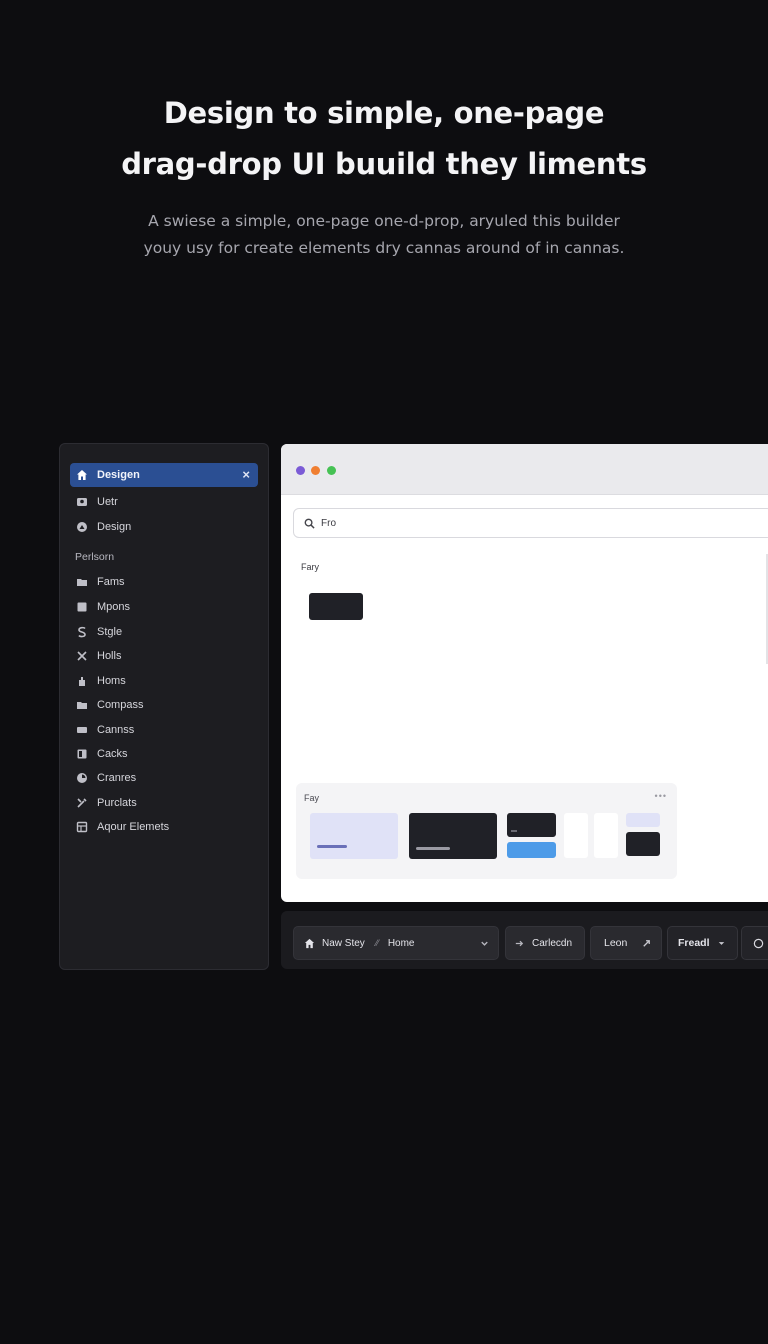  I want to click on sidebar-item-label: Homs, so click(111, 681).